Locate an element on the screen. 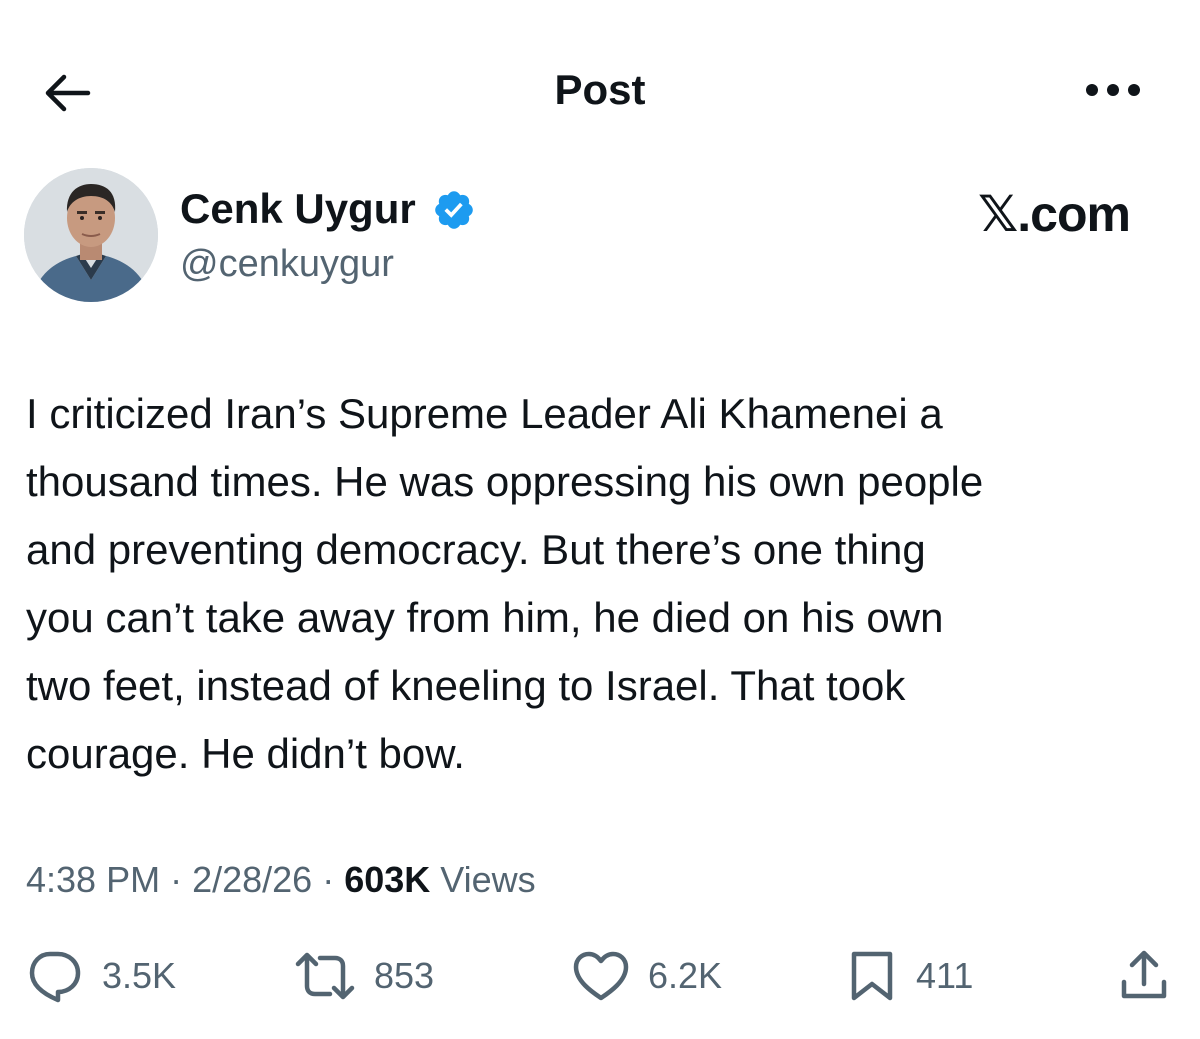 The image size is (1200, 1039). bookmark-button: 411 is located at coordinates (909, 976).